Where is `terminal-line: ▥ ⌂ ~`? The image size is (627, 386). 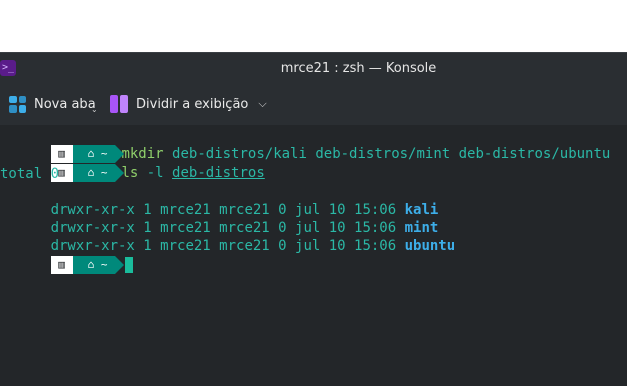 terminal-line: ▥ ⌂ ~ is located at coordinates (67, 256).